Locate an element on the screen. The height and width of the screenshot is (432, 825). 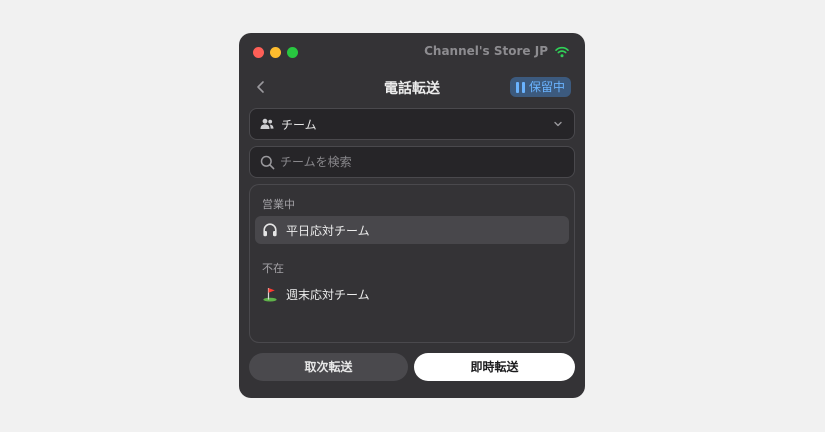
hold-badge-label: 保留中 is located at coordinates (546, 87).